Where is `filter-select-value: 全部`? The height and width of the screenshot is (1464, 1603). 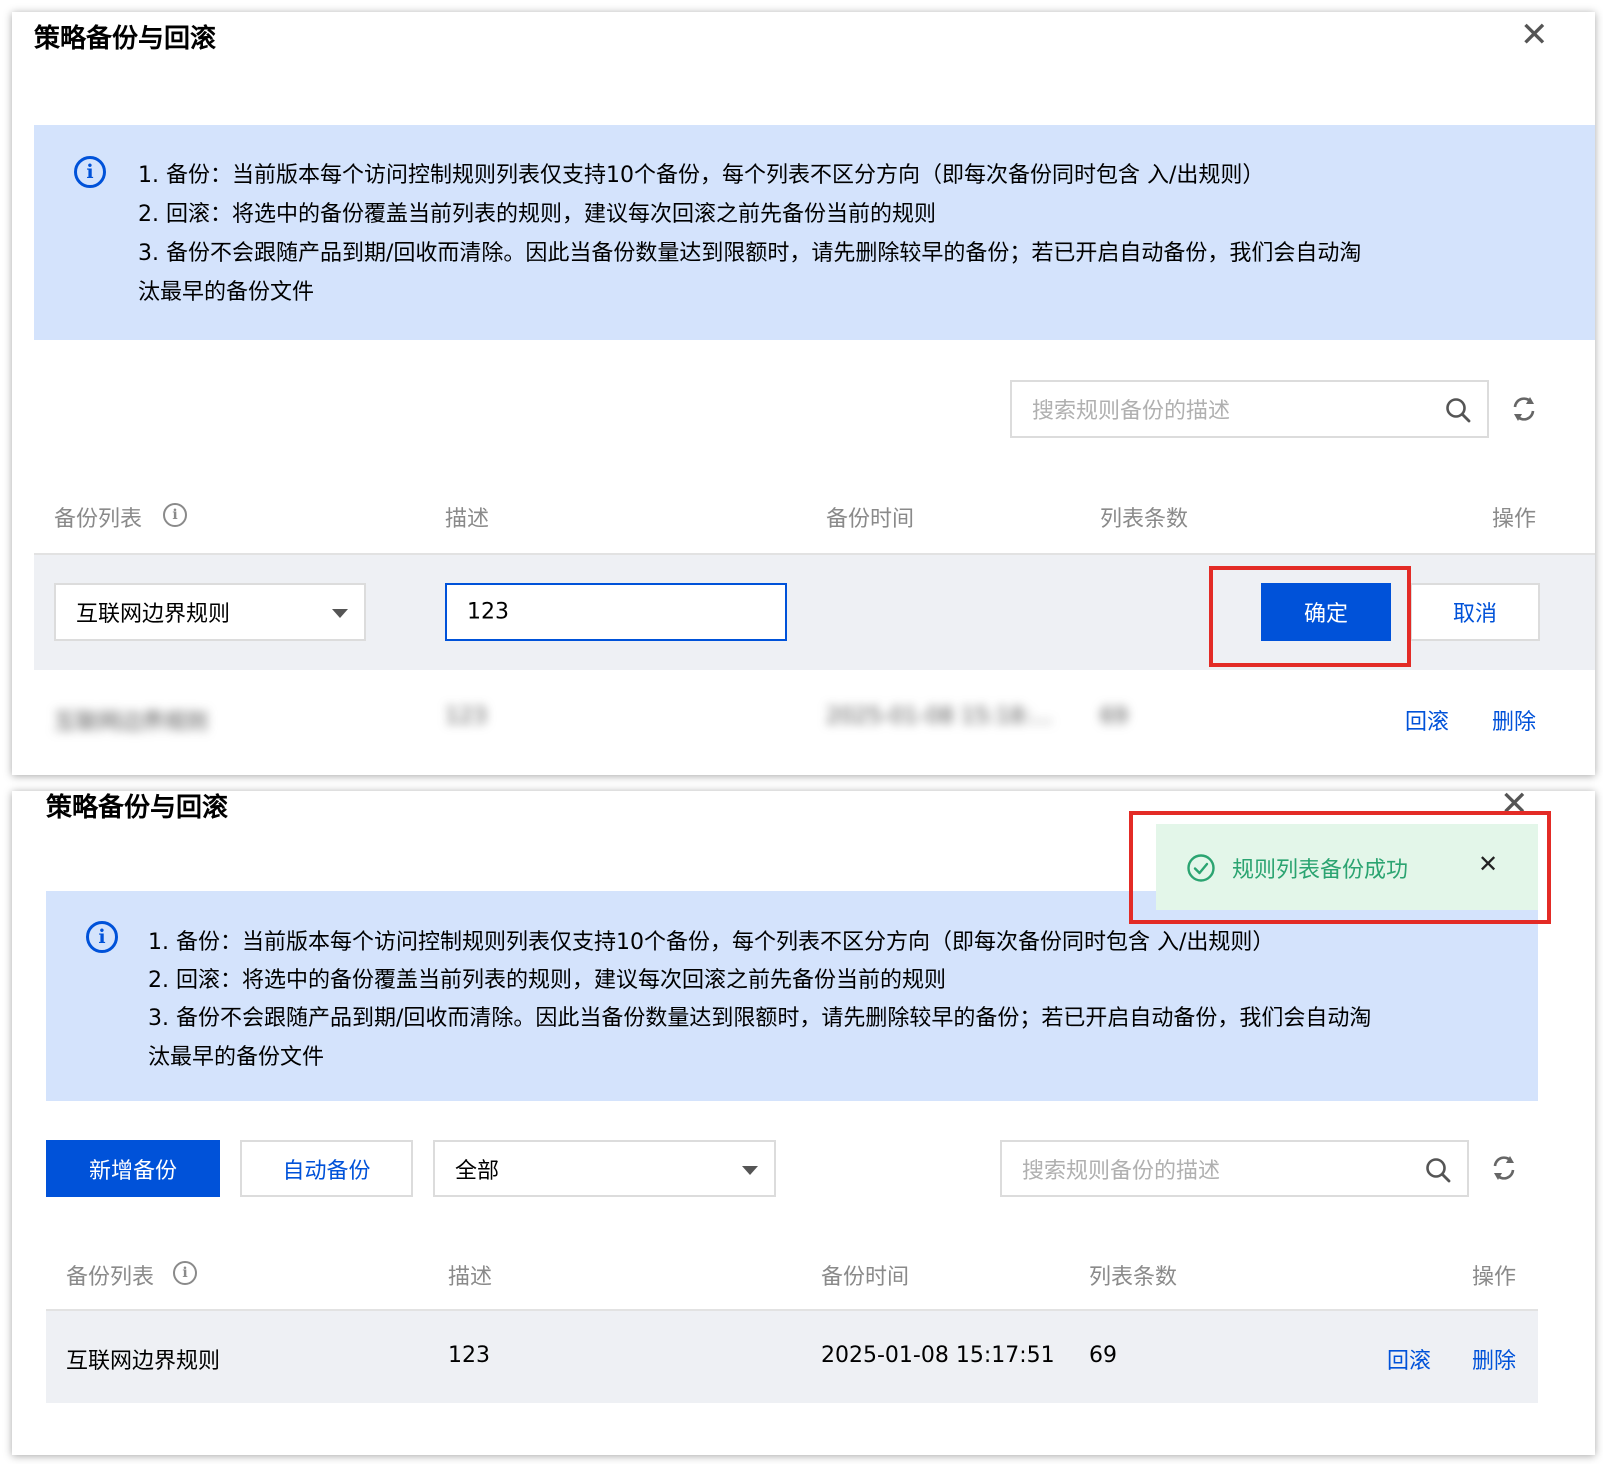
filter-select-value: 全部 is located at coordinates (477, 1171).